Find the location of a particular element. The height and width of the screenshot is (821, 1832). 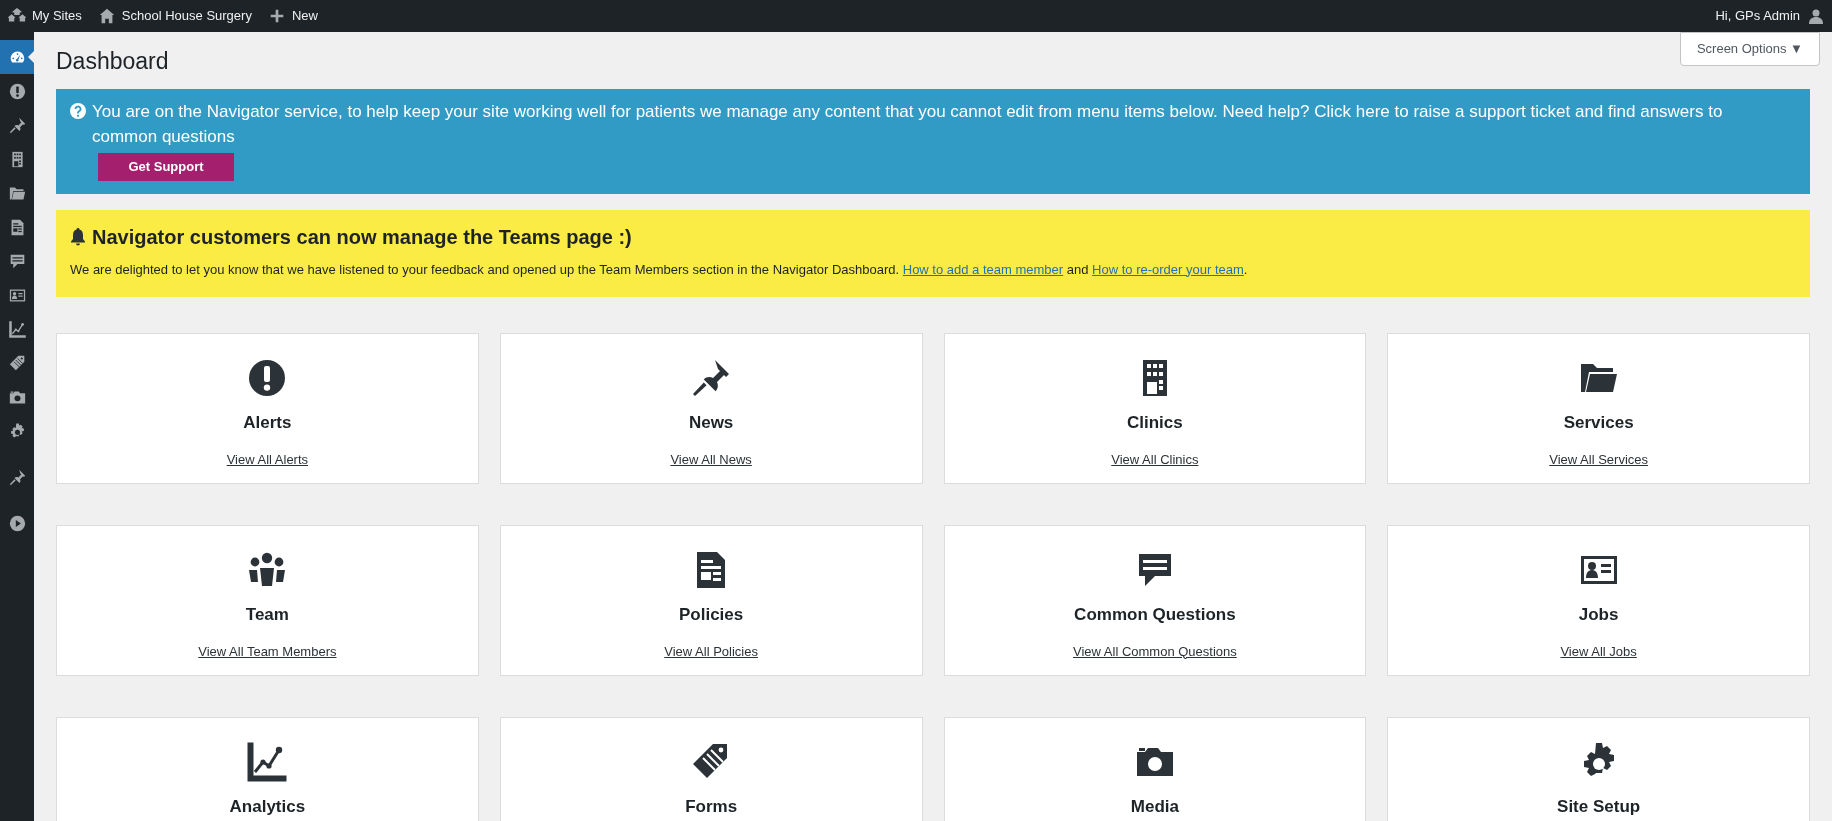

help-link: How to add a team member is located at coordinates (983, 269).